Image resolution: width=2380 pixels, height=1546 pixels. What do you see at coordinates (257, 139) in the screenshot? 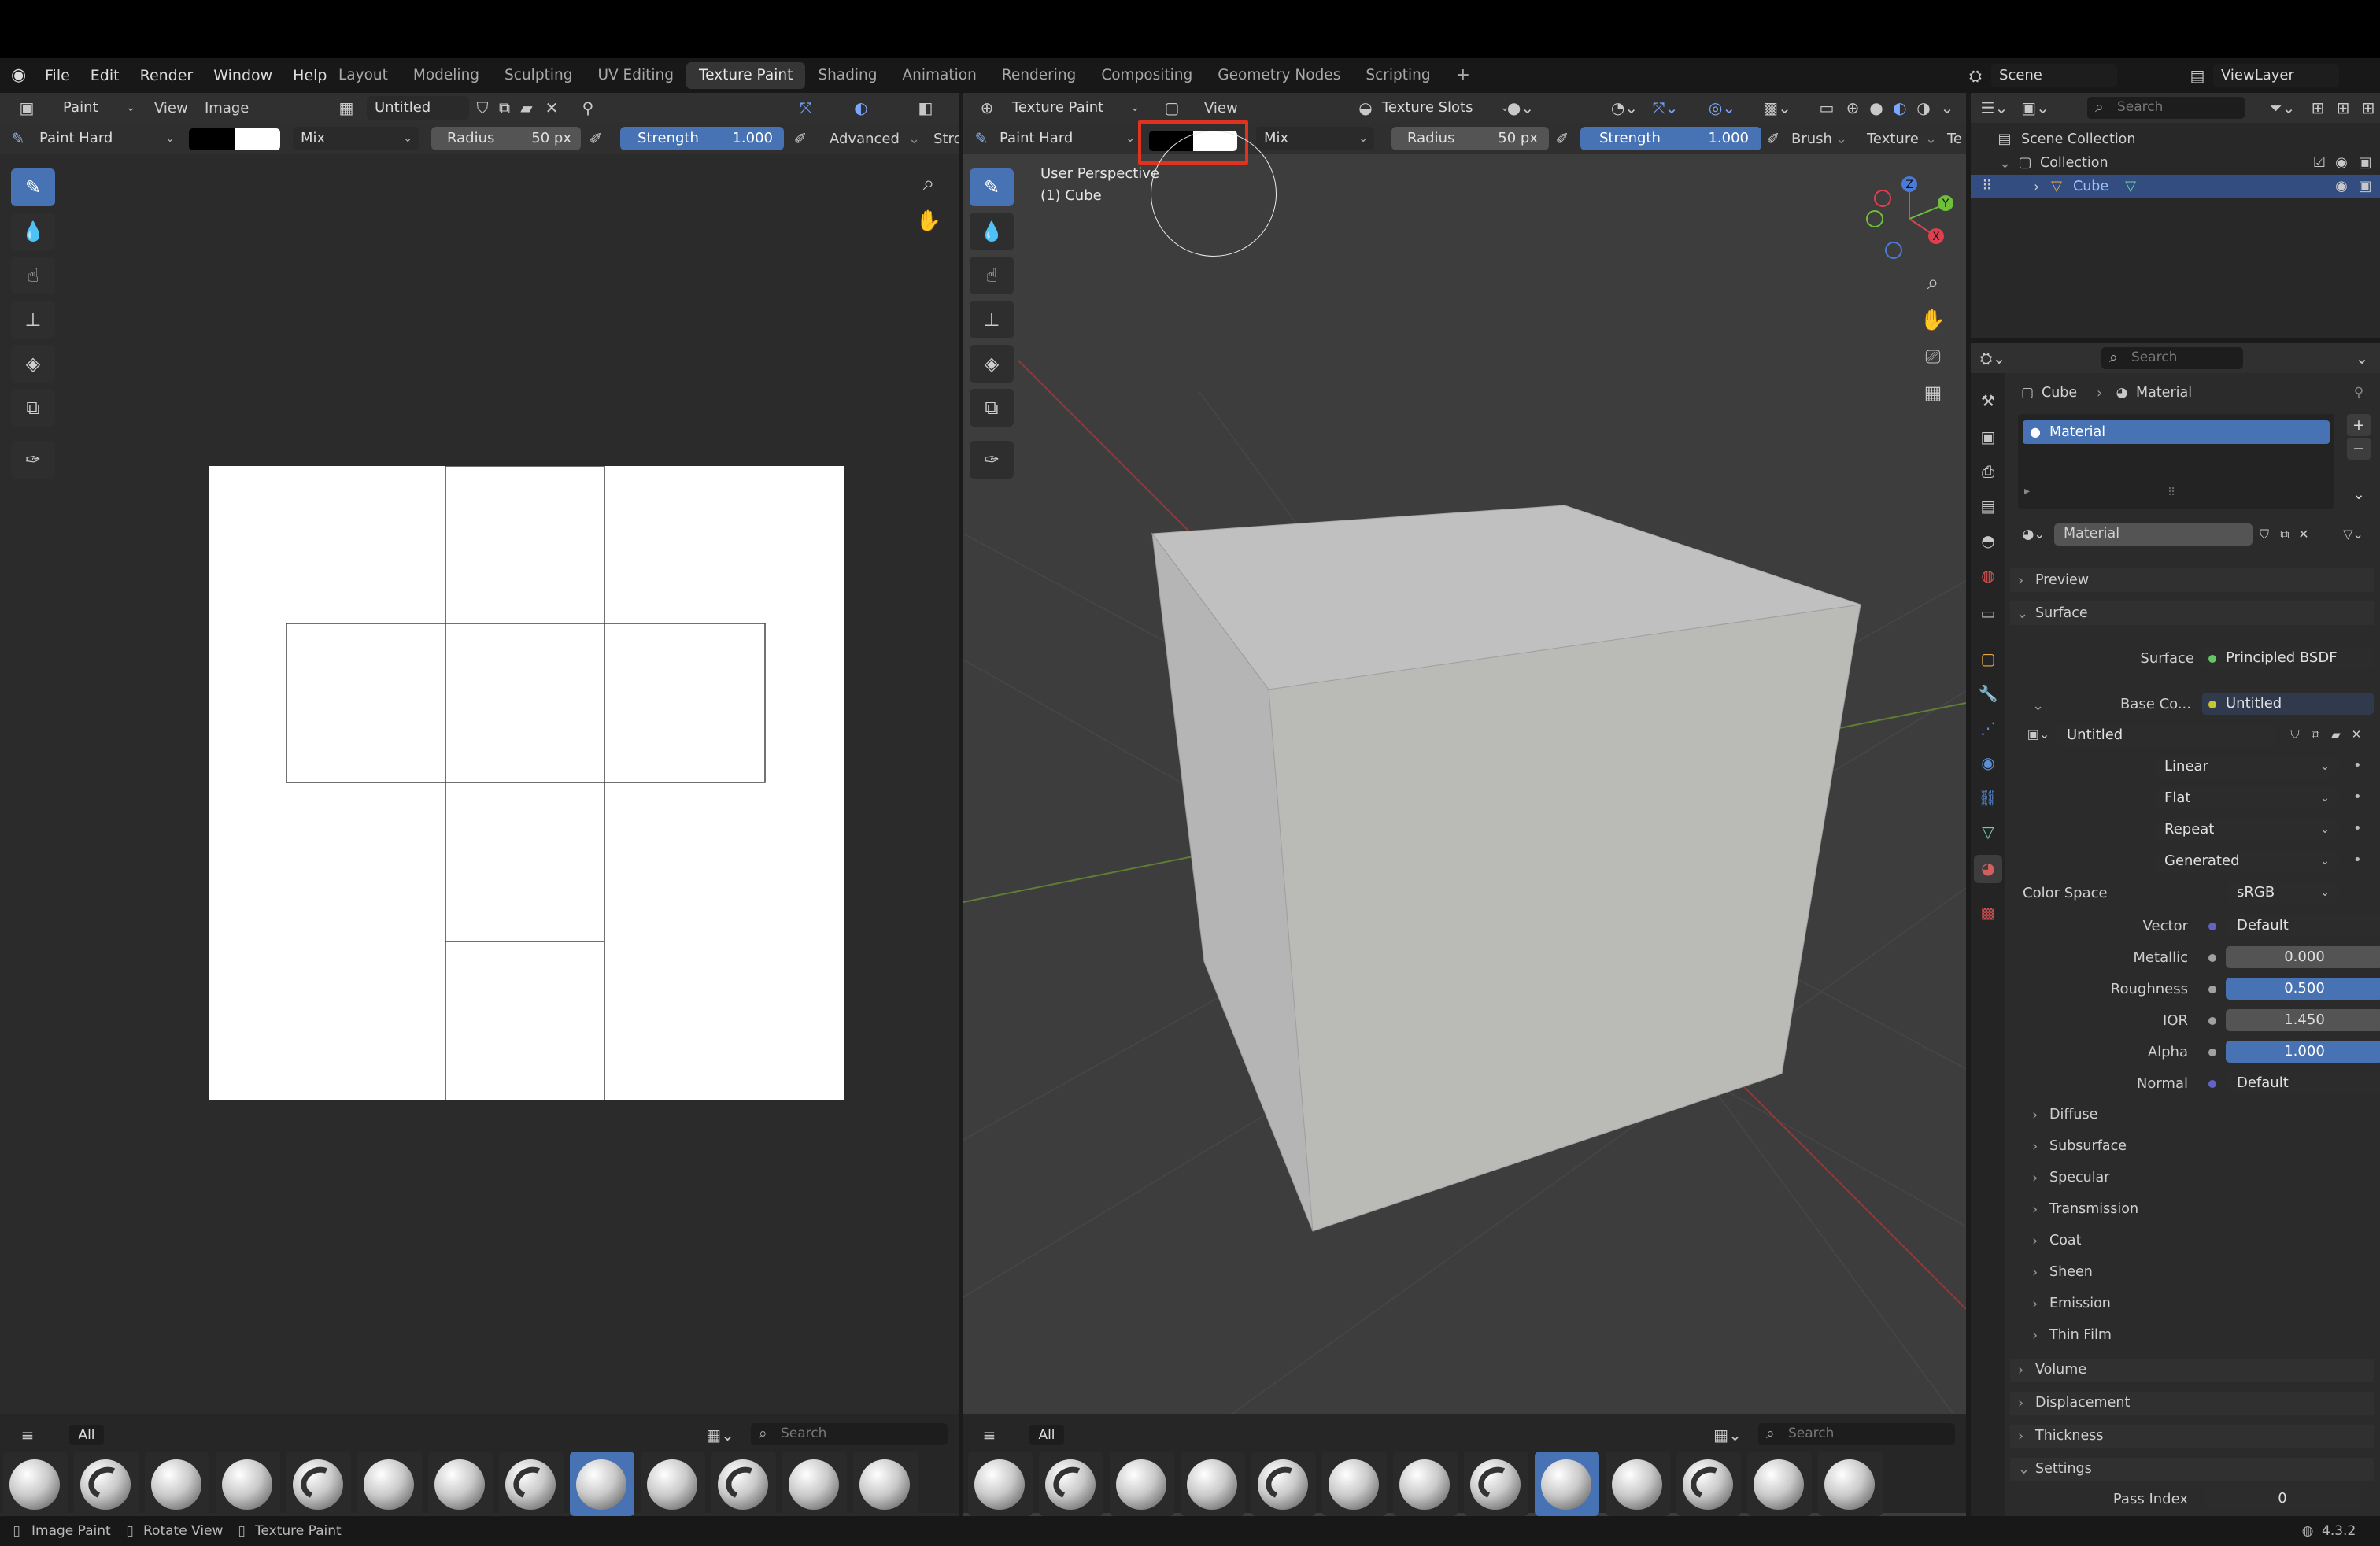
I see `secondary-color-swatch` at bounding box center [257, 139].